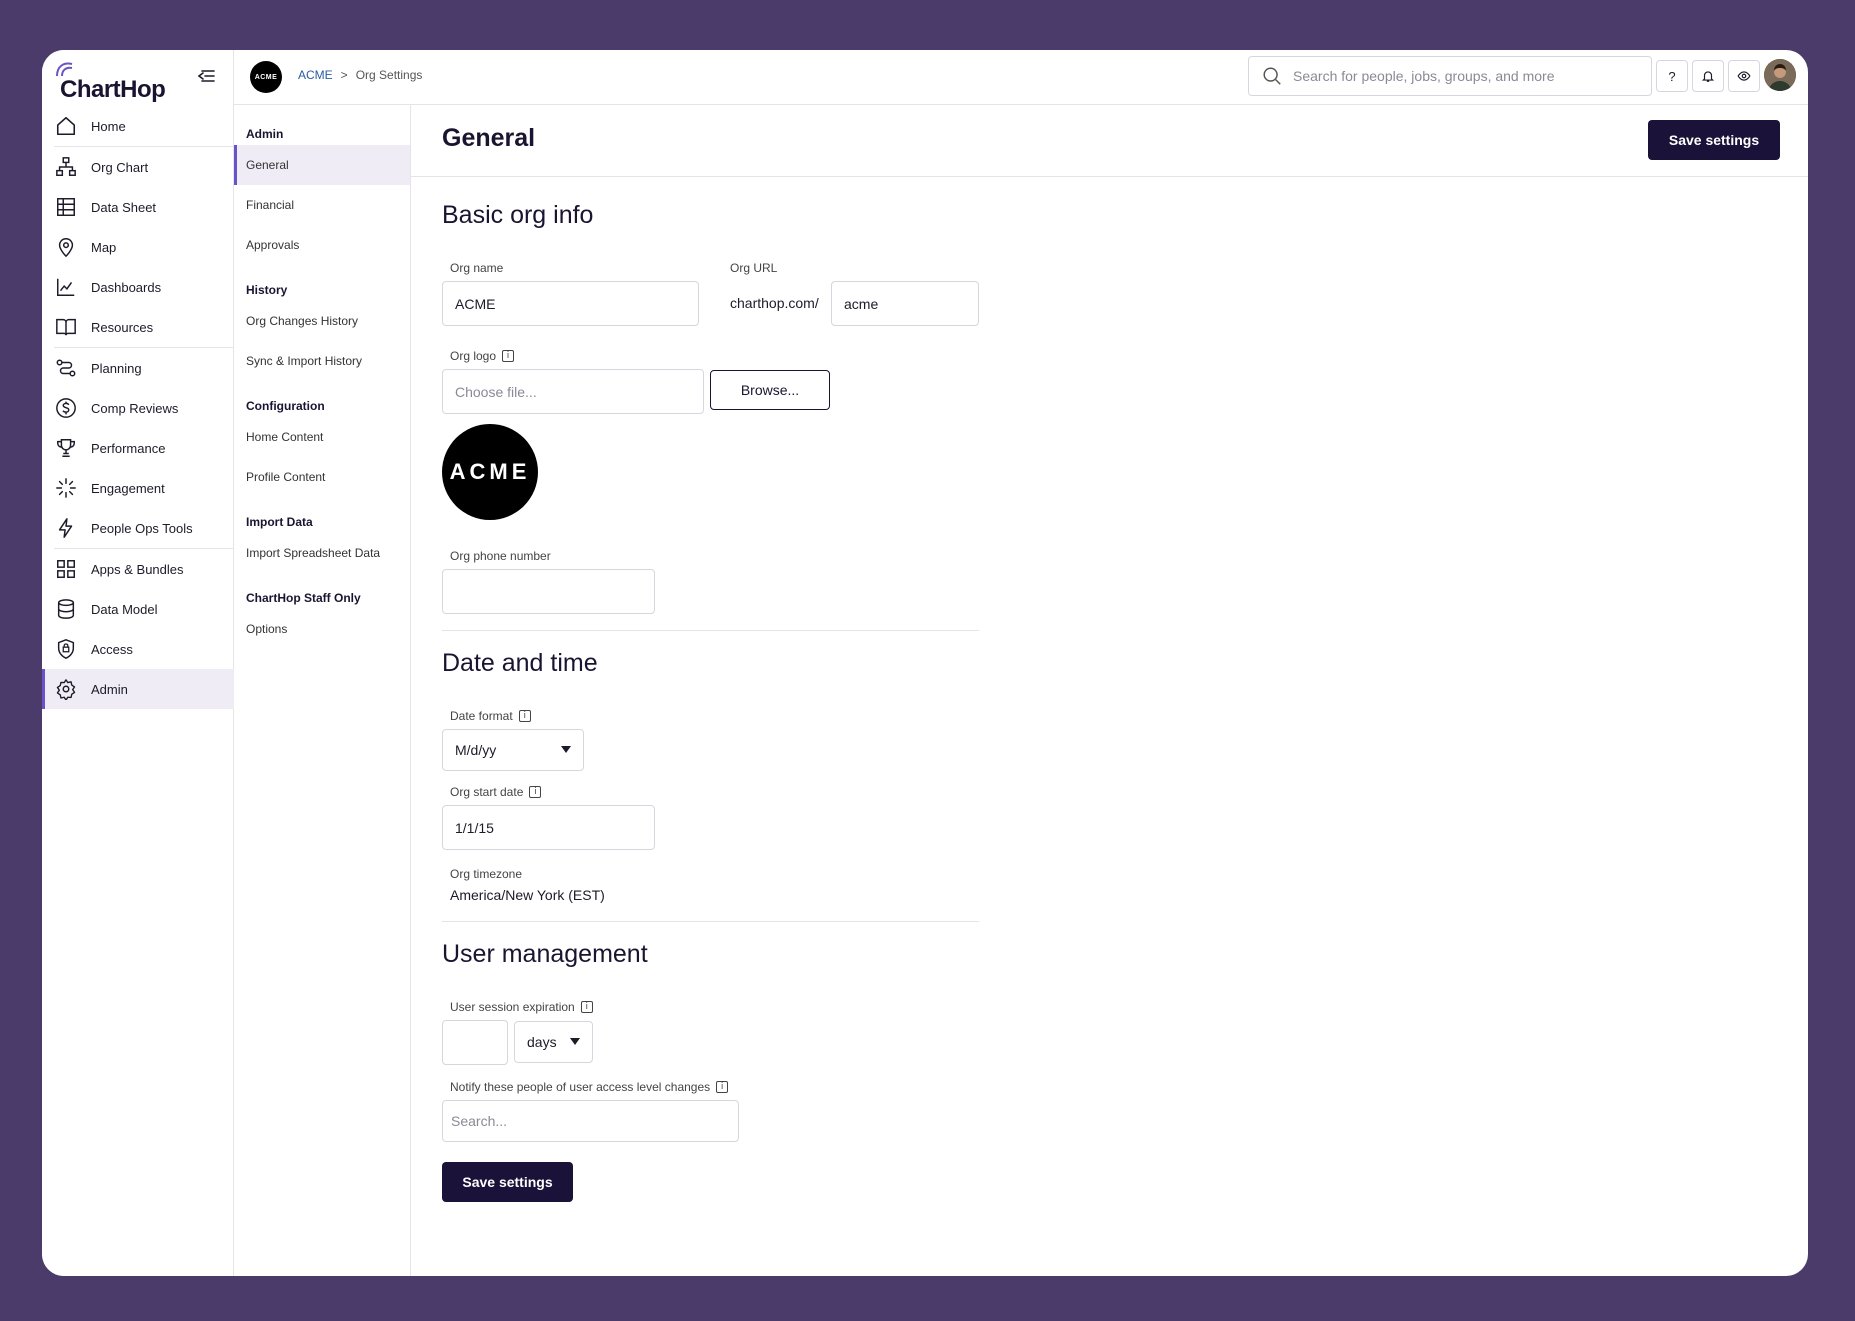 This screenshot has height=1321, width=1855. Describe the element at coordinates (142, 528) in the screenshot. I see `sidebar-item-label: People Ops Tools` at that location.